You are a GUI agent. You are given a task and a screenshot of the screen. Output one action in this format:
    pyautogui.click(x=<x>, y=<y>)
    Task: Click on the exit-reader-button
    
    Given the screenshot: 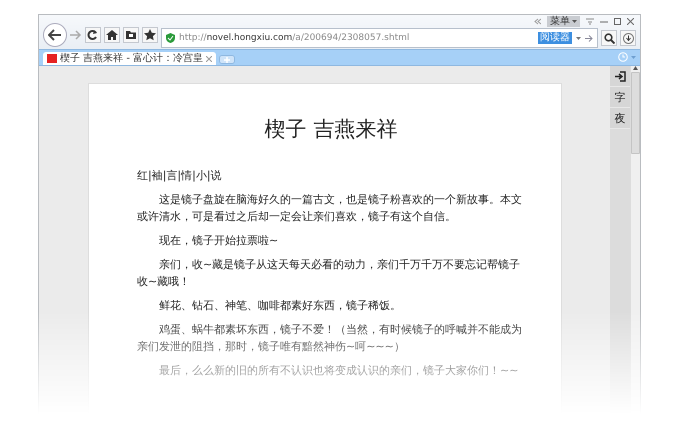 What is the action you would take?
    pyautogui.click(x=620, y=76)
    